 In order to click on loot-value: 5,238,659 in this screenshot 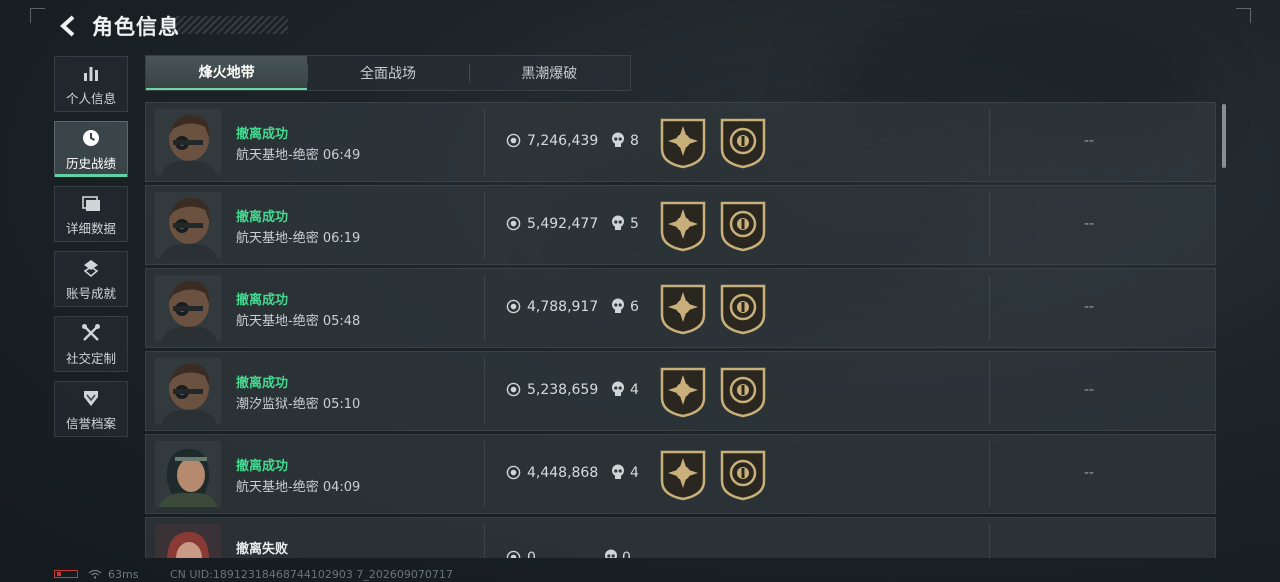, I will do `click(563, 390)`.